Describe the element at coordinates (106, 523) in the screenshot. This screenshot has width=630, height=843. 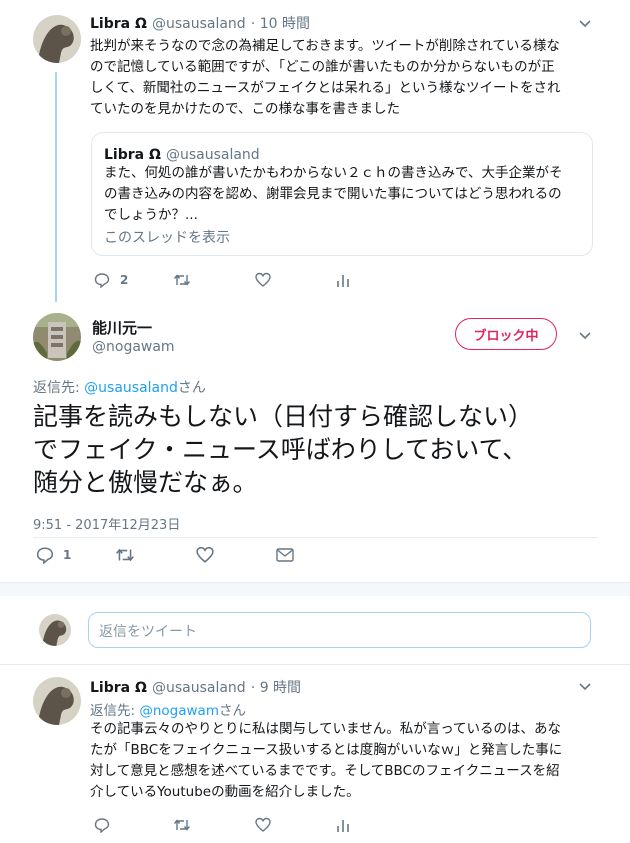
I see `tweet-timestamp: 9:51 - 2017年12月23日` at that location.